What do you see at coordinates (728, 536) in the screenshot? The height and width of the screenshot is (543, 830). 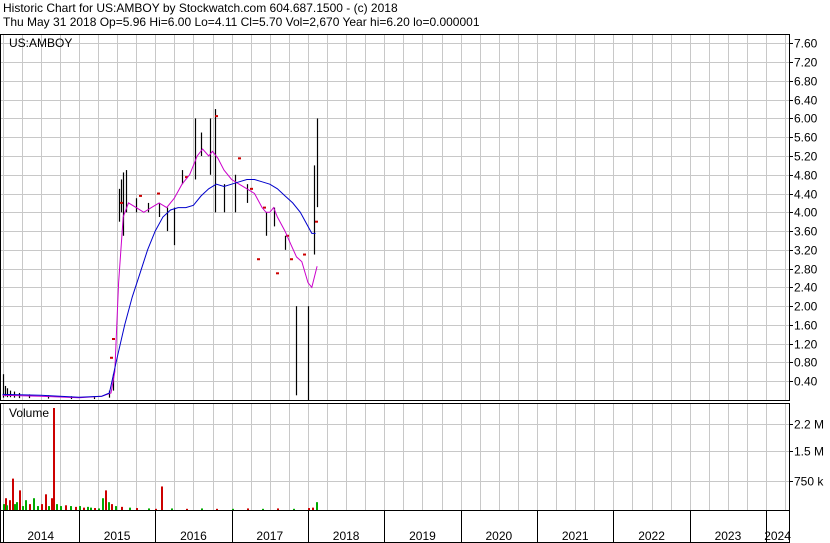 I see `year-label: 2023` at bounding box center [728, 536].